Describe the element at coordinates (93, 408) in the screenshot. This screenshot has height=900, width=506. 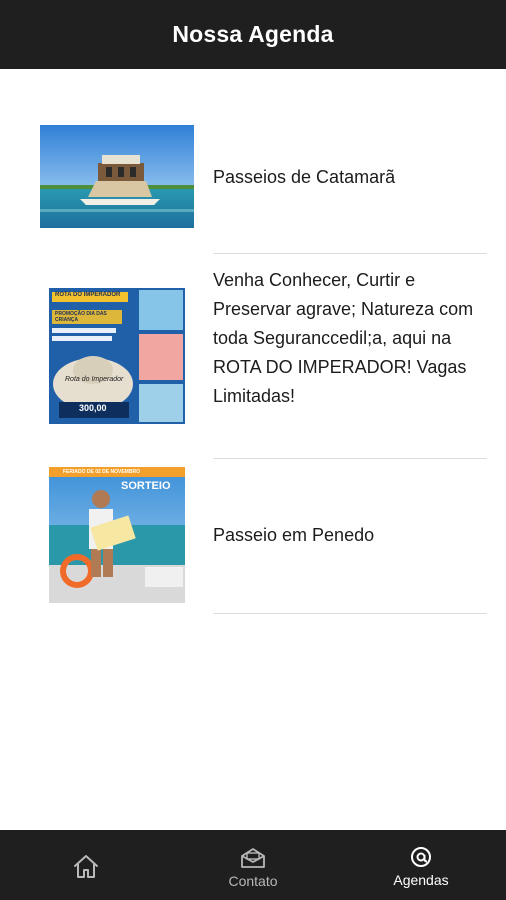
I see `flyer-price-text: 300,00` at that location.